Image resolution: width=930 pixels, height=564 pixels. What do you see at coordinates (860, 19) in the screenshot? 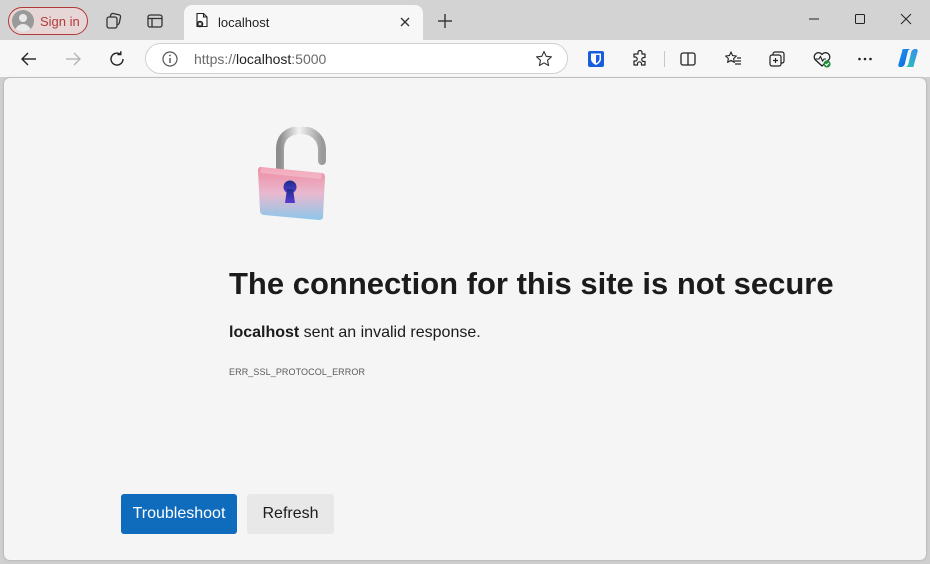
I see `maximize-button` at bounding box center [860, 19].